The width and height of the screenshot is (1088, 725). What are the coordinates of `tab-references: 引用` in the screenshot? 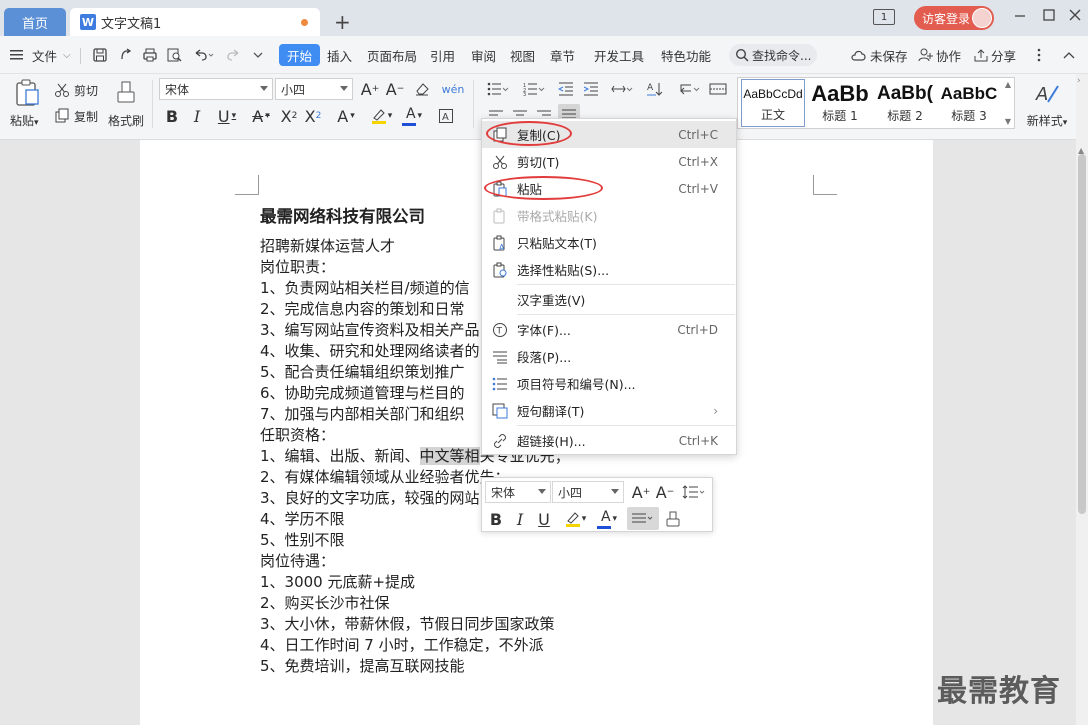 It's located at (442, 55).